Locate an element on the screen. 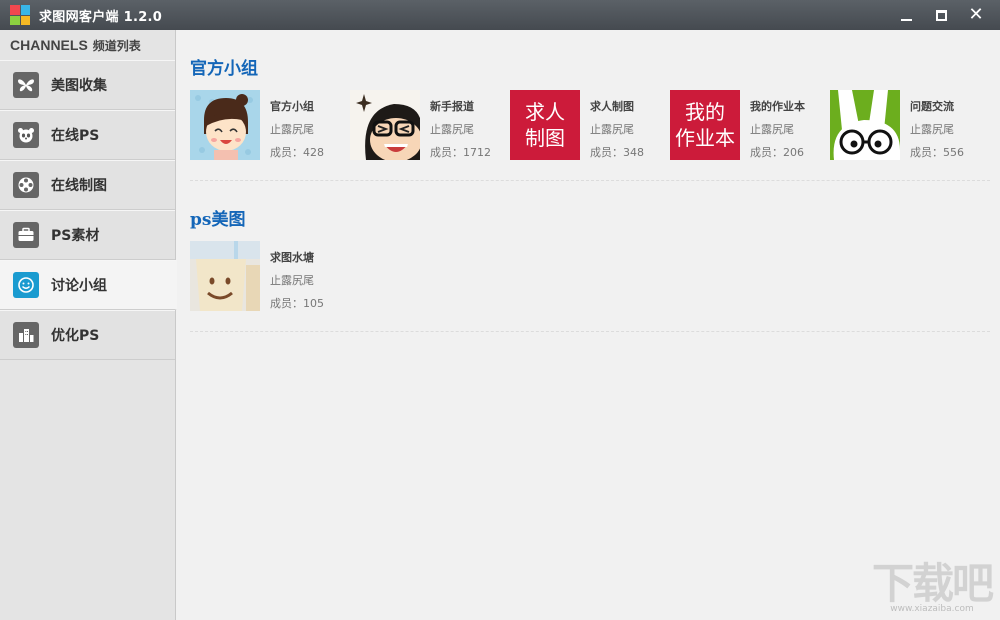 The width and height of the screenshot is (1000, 620). thumb-text: 我的 作业本 is located at coordinates (705, 125).